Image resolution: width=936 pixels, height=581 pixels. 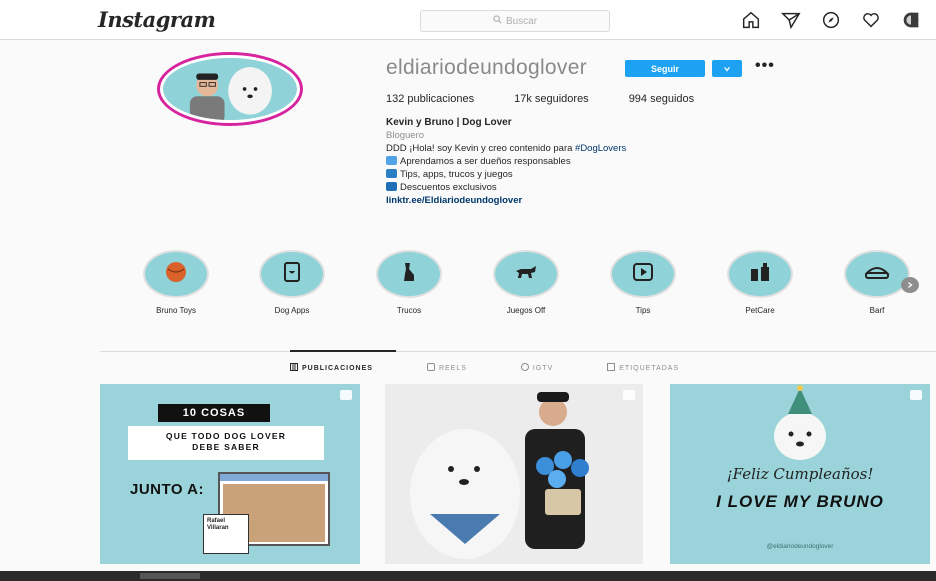 I want to click on highlight-tips: Tips, so click(x=643, y=282).